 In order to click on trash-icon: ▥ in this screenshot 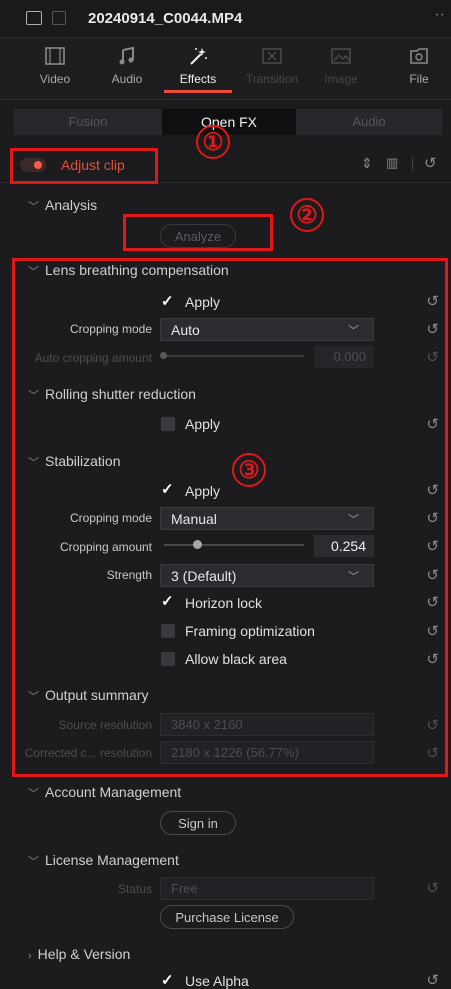, I will do `click(392, 163)`.